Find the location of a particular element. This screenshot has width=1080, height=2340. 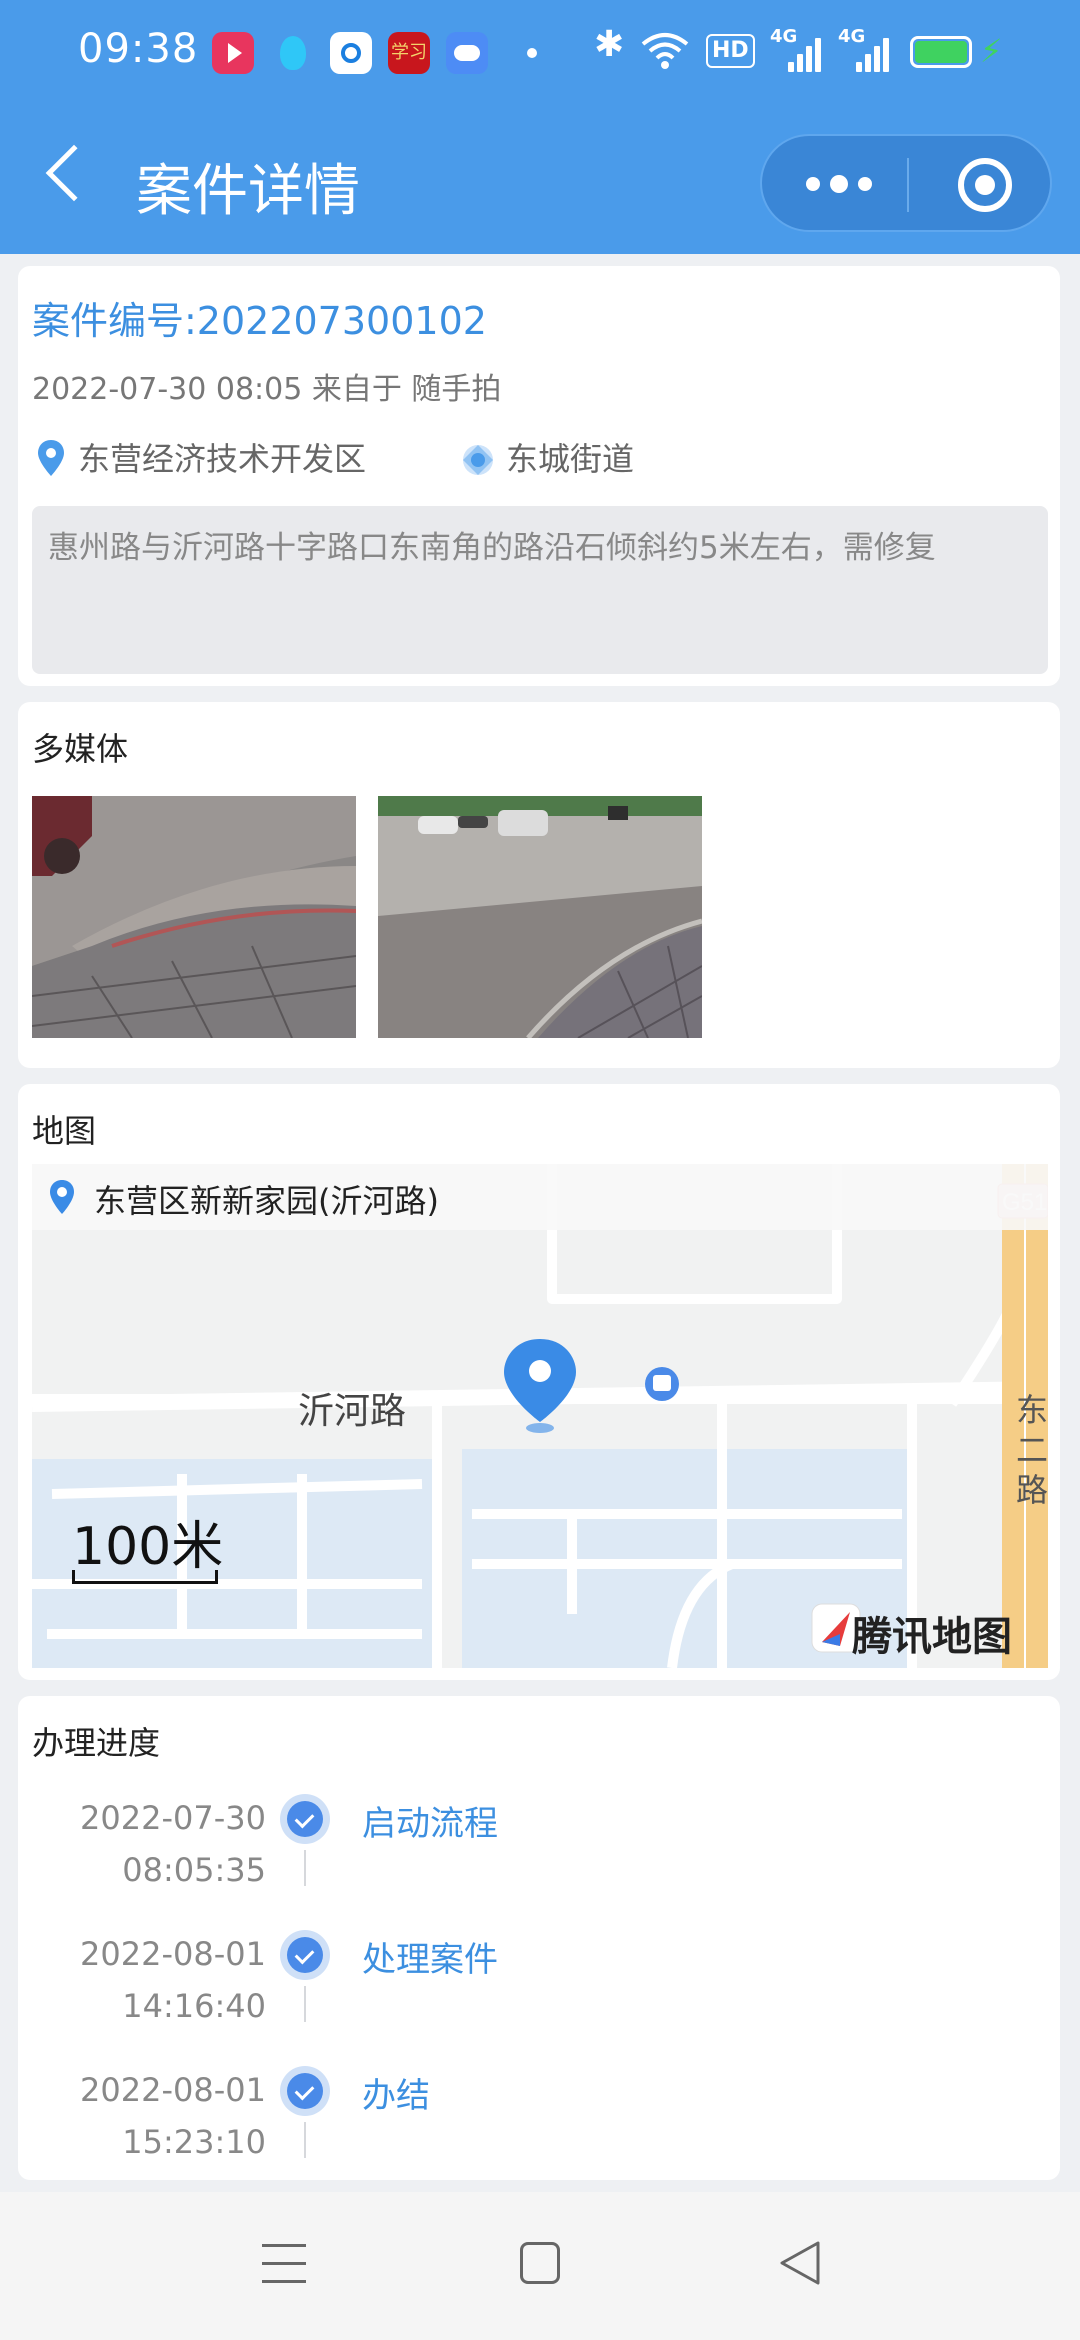

district-label: 东营经济技术开发区 is located at coordinates (222, 459).